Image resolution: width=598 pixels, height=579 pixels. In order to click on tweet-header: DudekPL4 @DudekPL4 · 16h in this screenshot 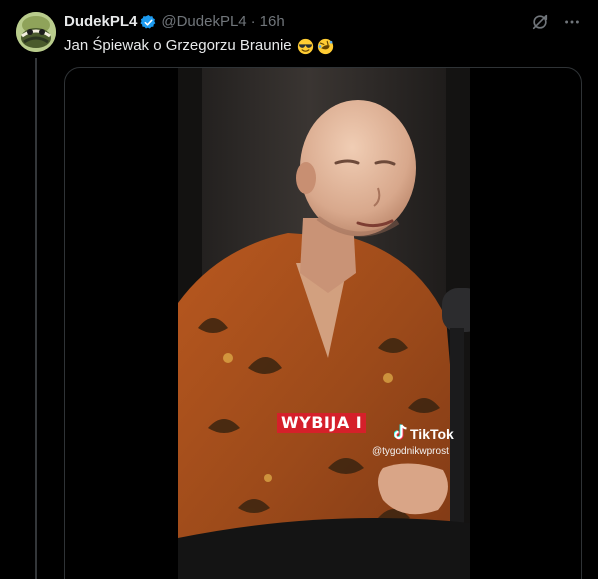, I will do `click(174, 22)`.